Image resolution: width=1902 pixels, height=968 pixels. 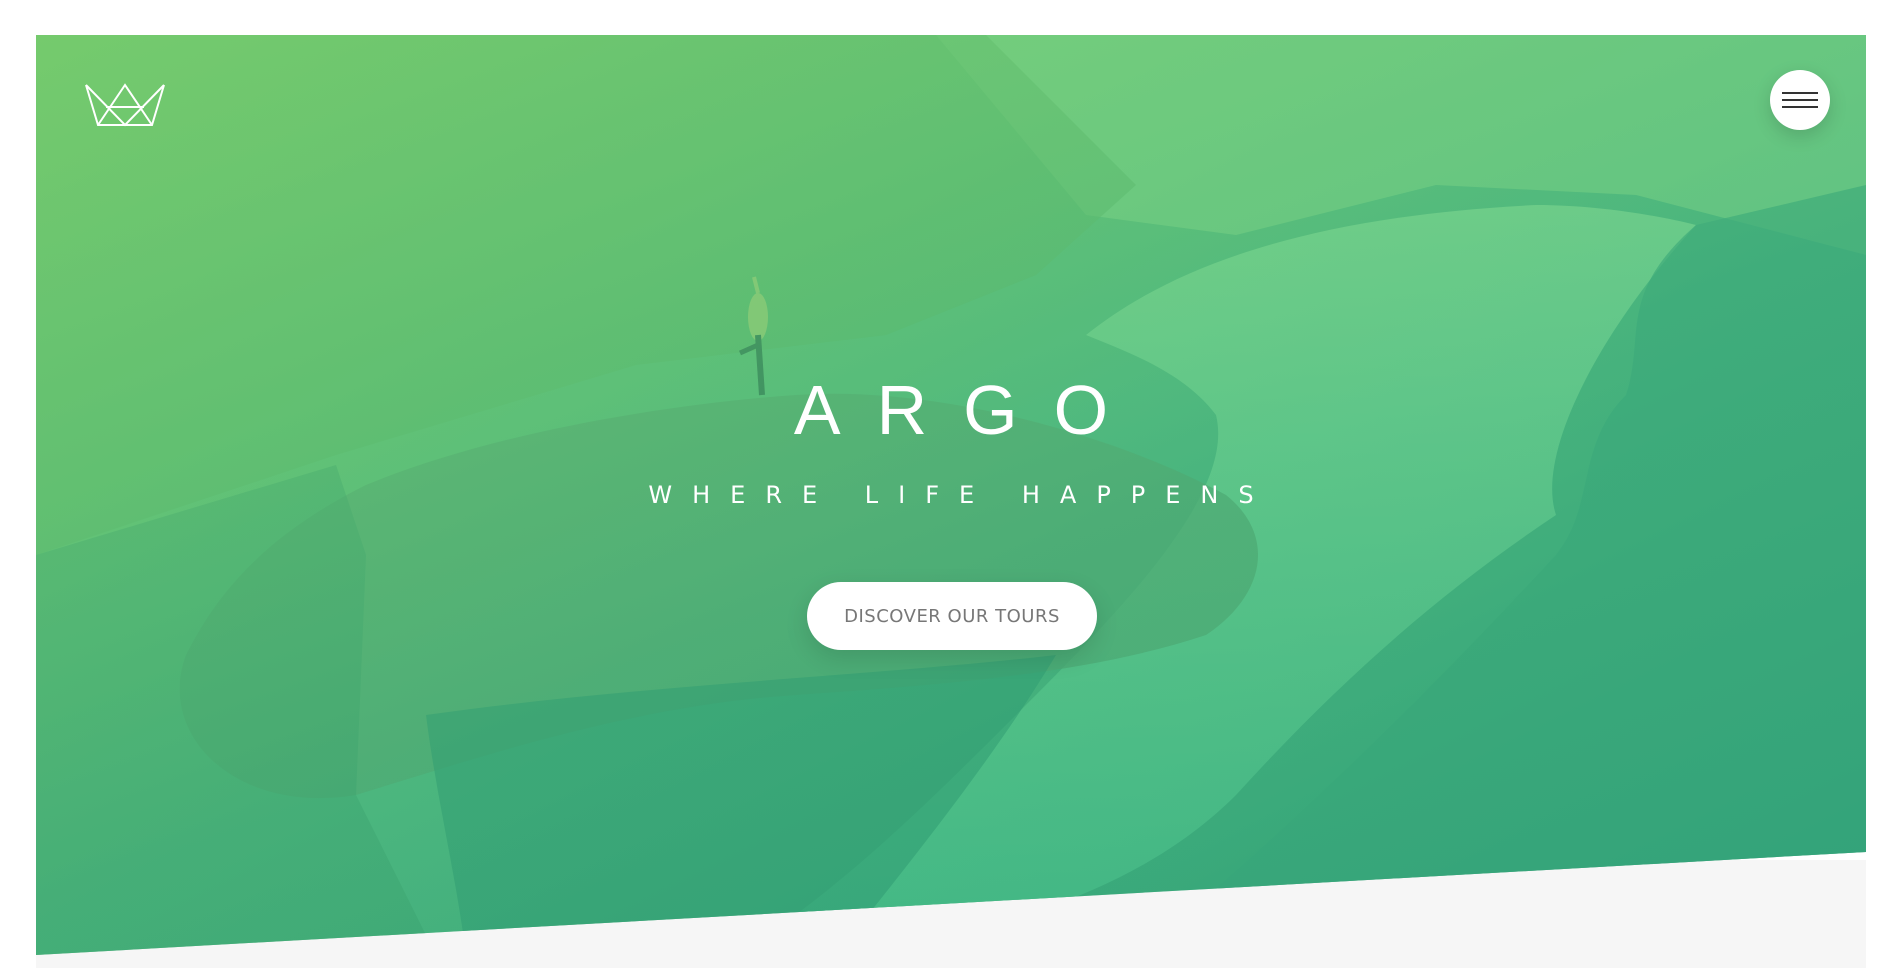 I want to click on hero-subtitle: WHERE LIFE HAPPENS, so click(x=961, y=495).